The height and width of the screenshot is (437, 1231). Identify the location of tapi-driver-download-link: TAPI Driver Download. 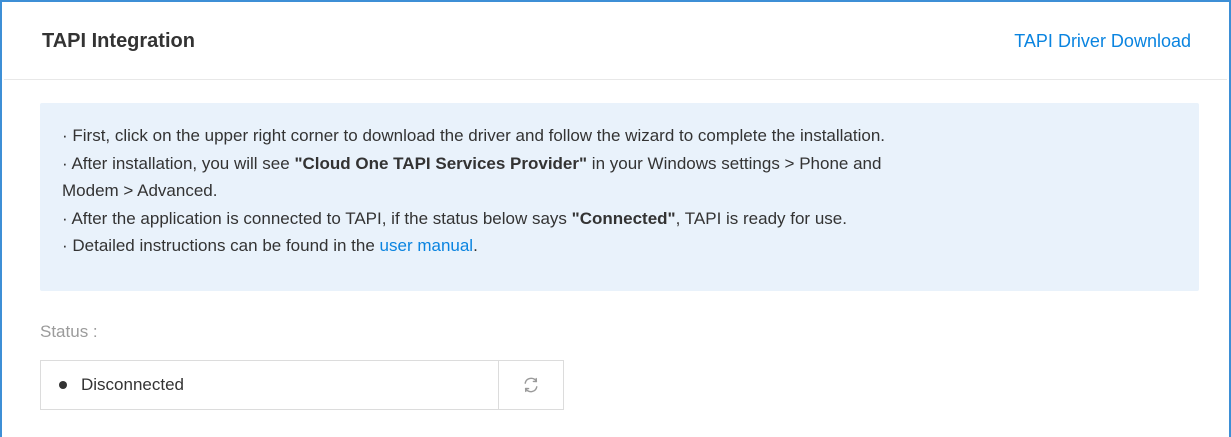
(1102, 41).